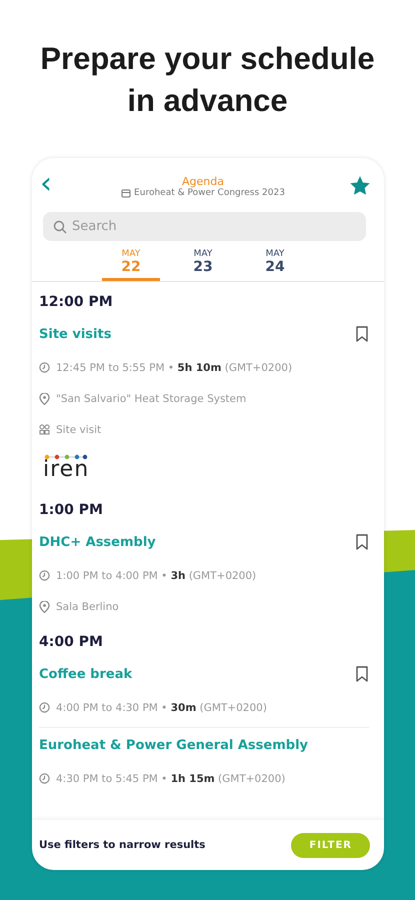 The image size is (415, 900). What do you see at coordinates (330, 845) in the screenshot?
I see `filter-button: FILTER` at bounding box center [330, 845].